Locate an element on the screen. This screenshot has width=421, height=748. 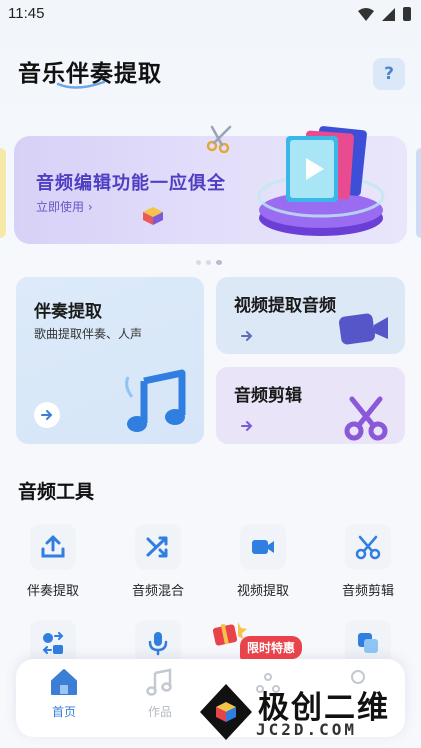
card-title: 音频剪辑 is located at coordinates (268, 396).